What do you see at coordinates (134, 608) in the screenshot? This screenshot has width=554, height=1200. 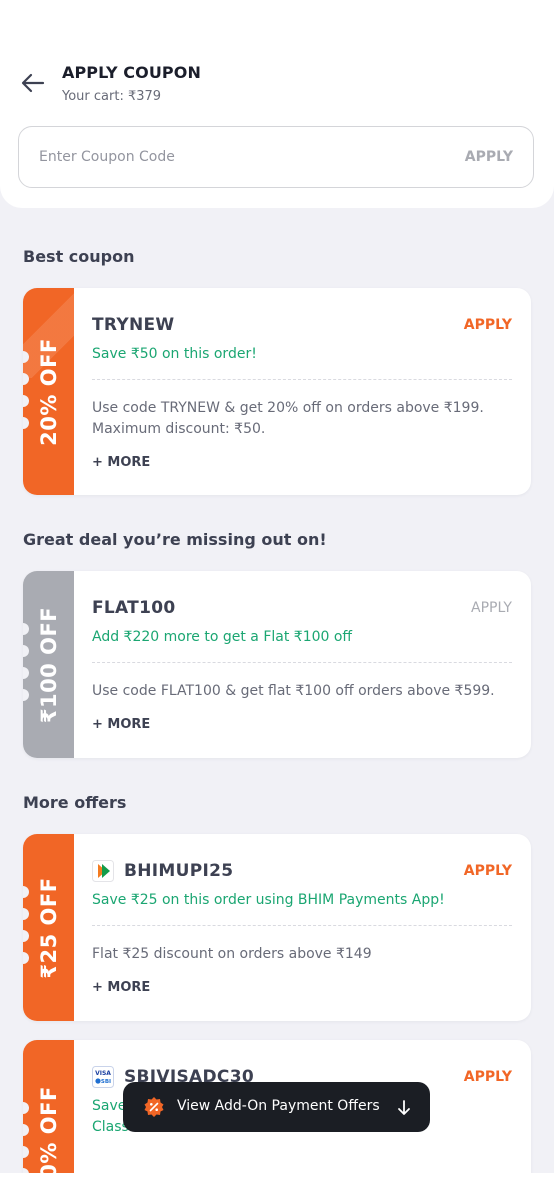 I see `coupon-code: FLAT100` at bounding box center [134, 608].